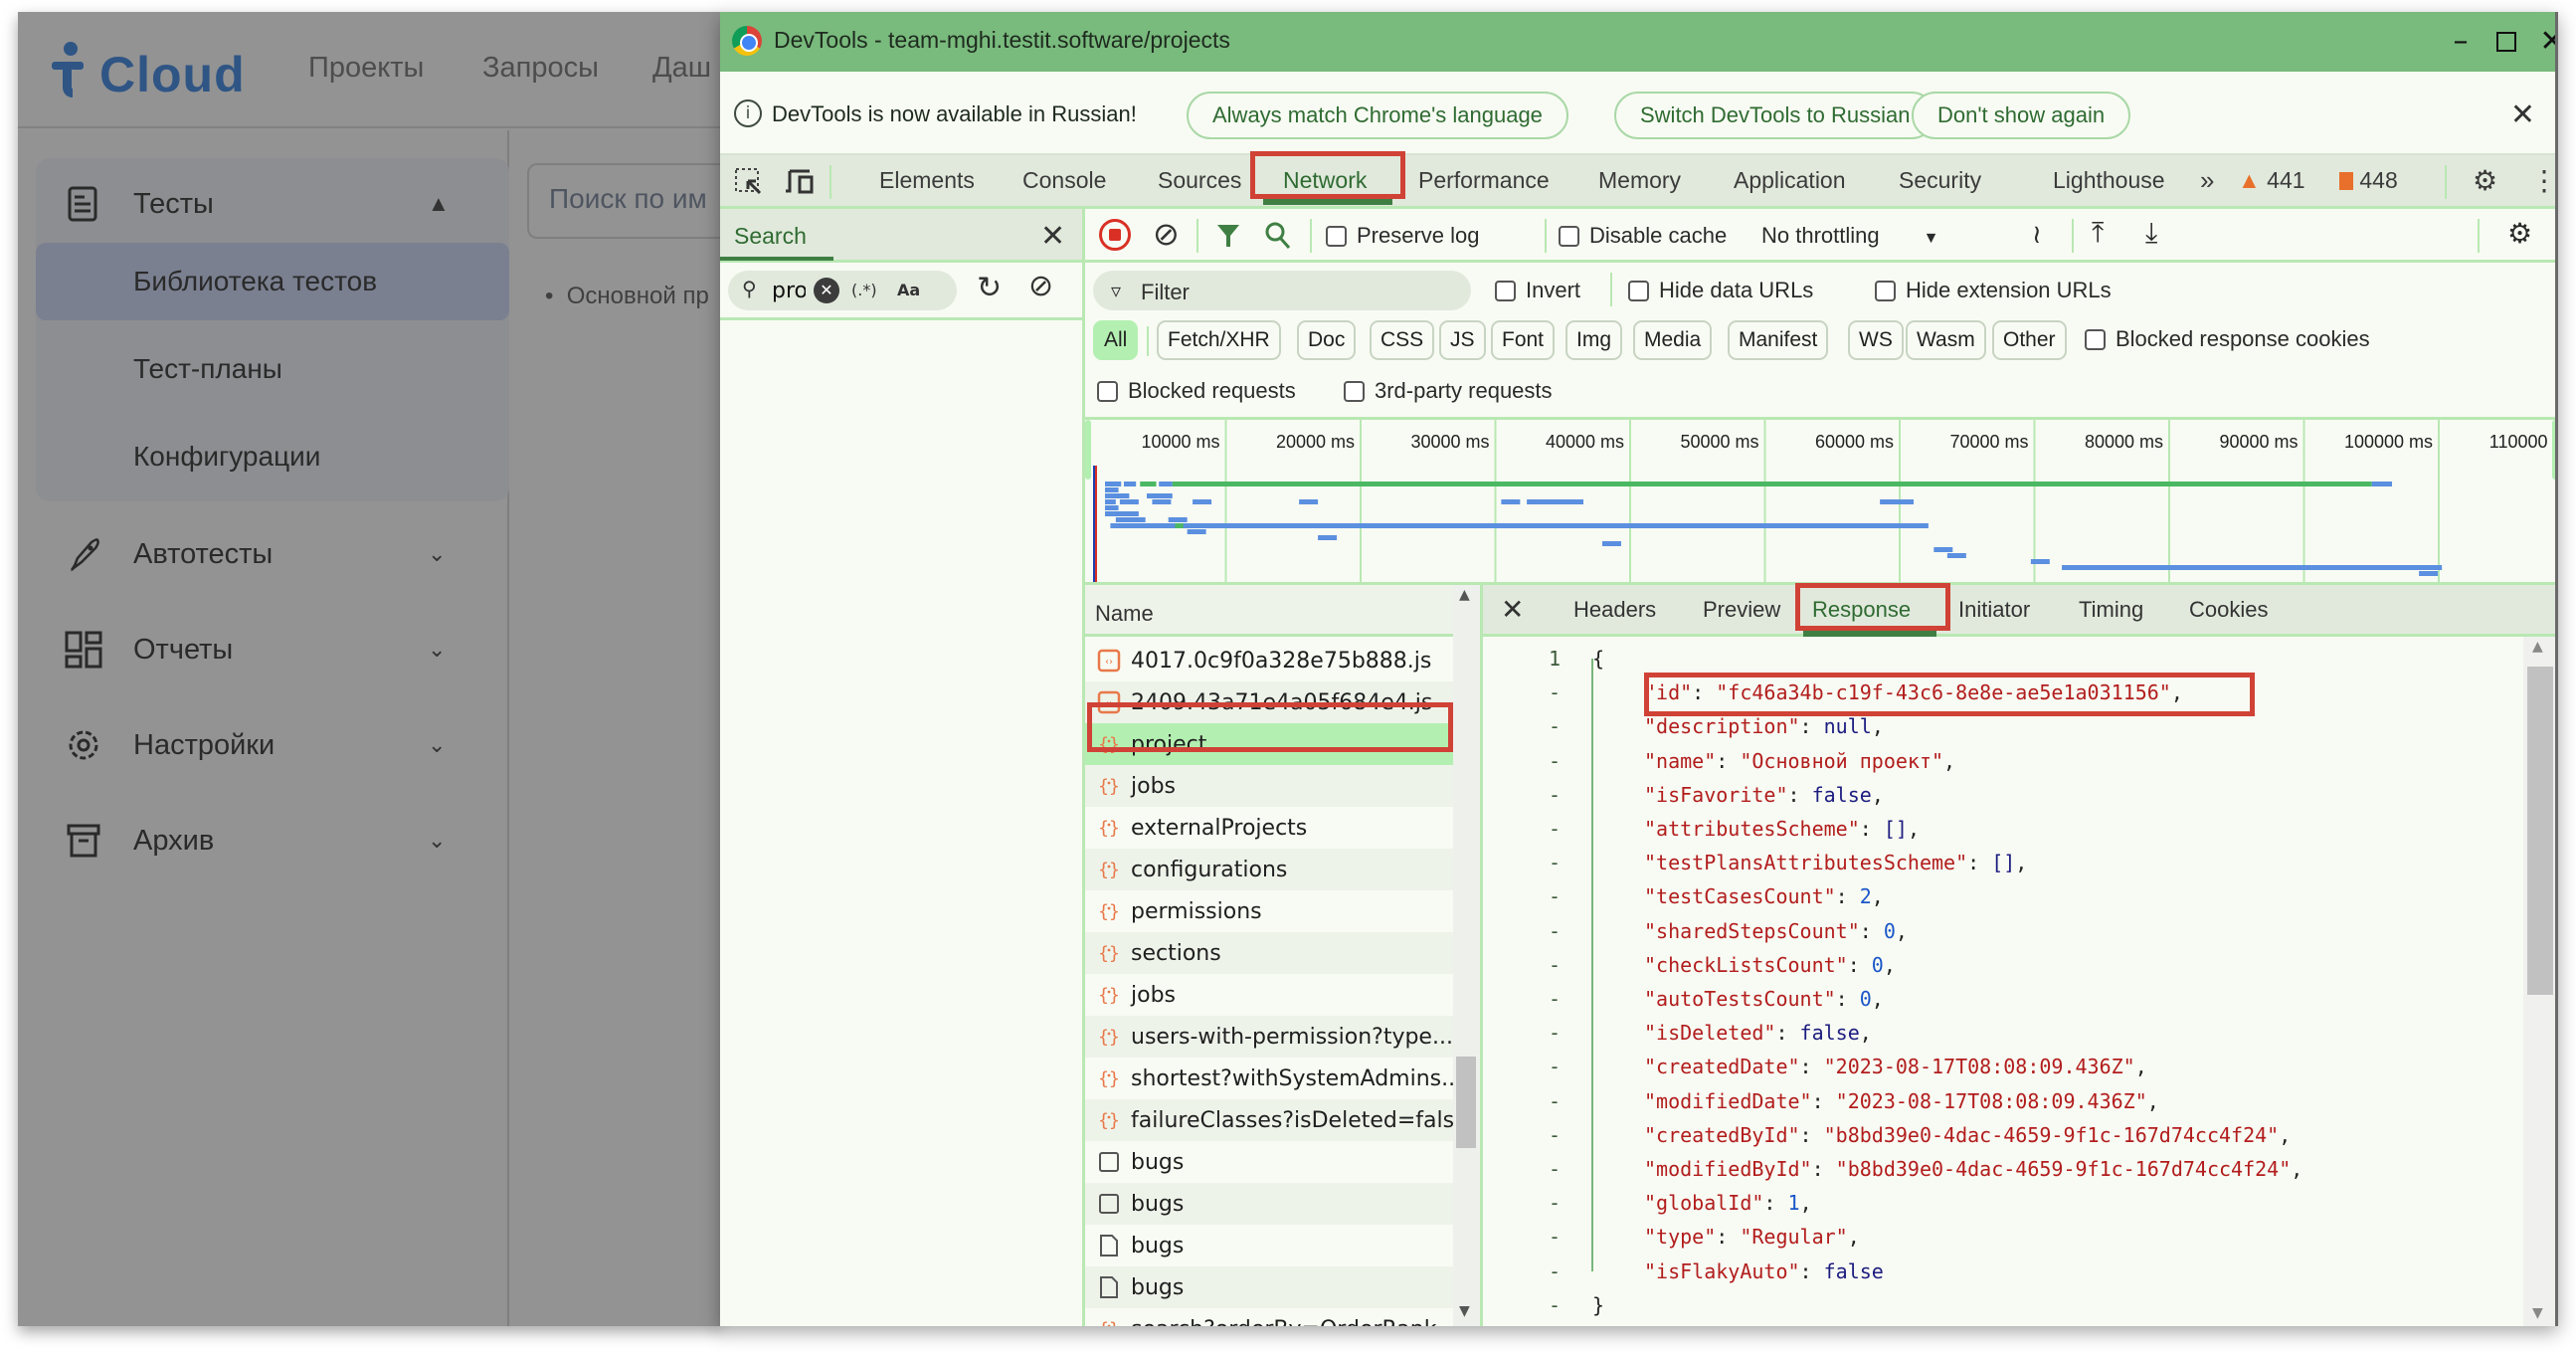 The image size is (2576, 1353). What do you see at coordinates (864, 290) in the screenshot?
I see `regex-toggle: (.*)` at bounding box center [864, 290].